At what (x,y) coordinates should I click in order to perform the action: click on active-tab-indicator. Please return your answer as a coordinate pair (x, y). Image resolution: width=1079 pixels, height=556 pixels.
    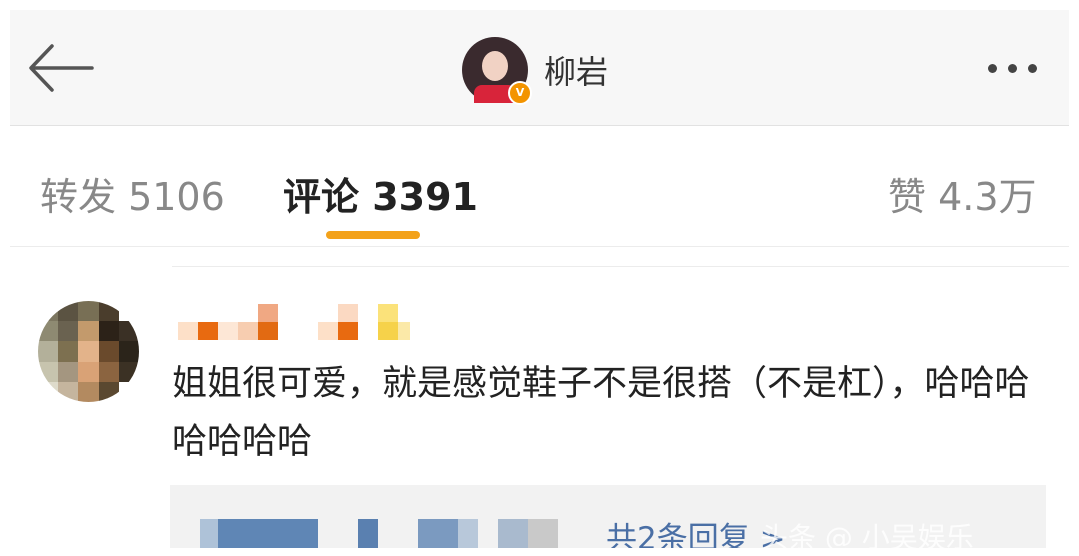
    Looking at the image, I should click on (373, 235).